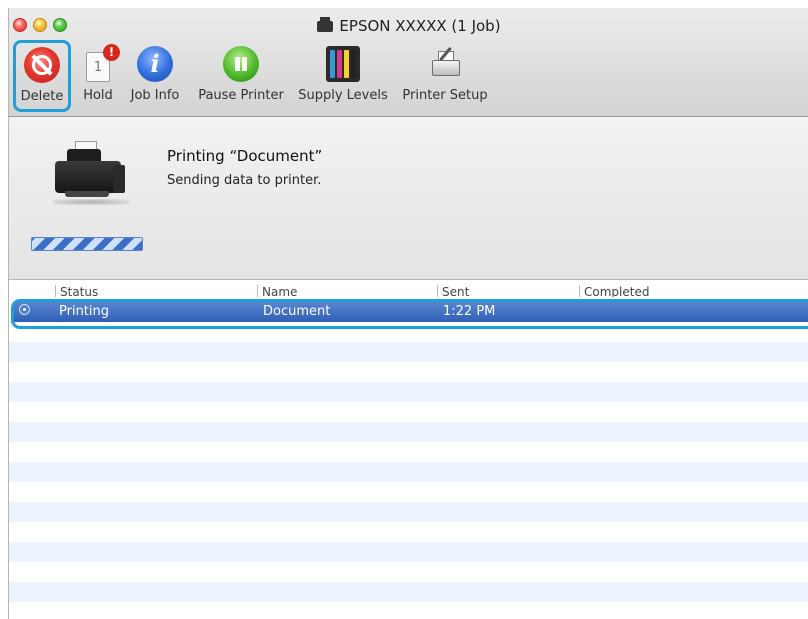 This screenshot has height=619, width=808. Describe the element at coordinates (111, 52) in the screenshot. I see `hold-badge: !` at that location.